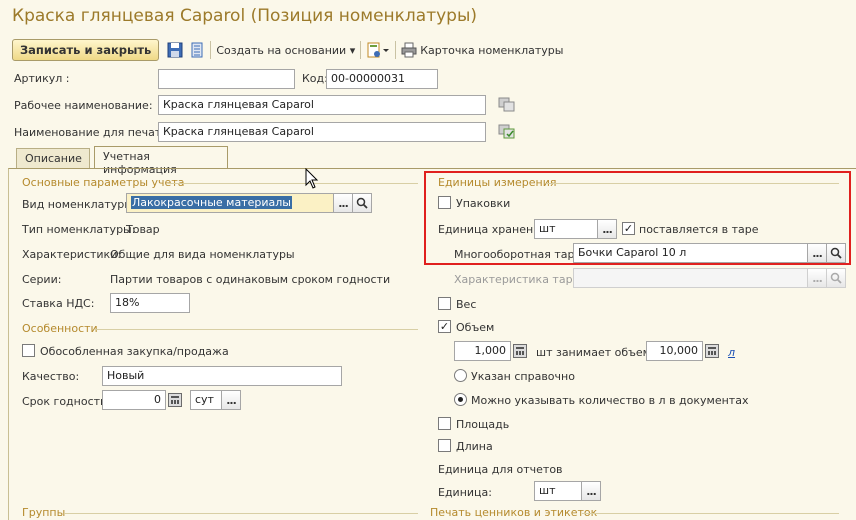 The image size is (856, 520). Describe the element at coordinates (523, 376) in the screenshot. I see `radio-reference-label: Указан справочно` at that location.